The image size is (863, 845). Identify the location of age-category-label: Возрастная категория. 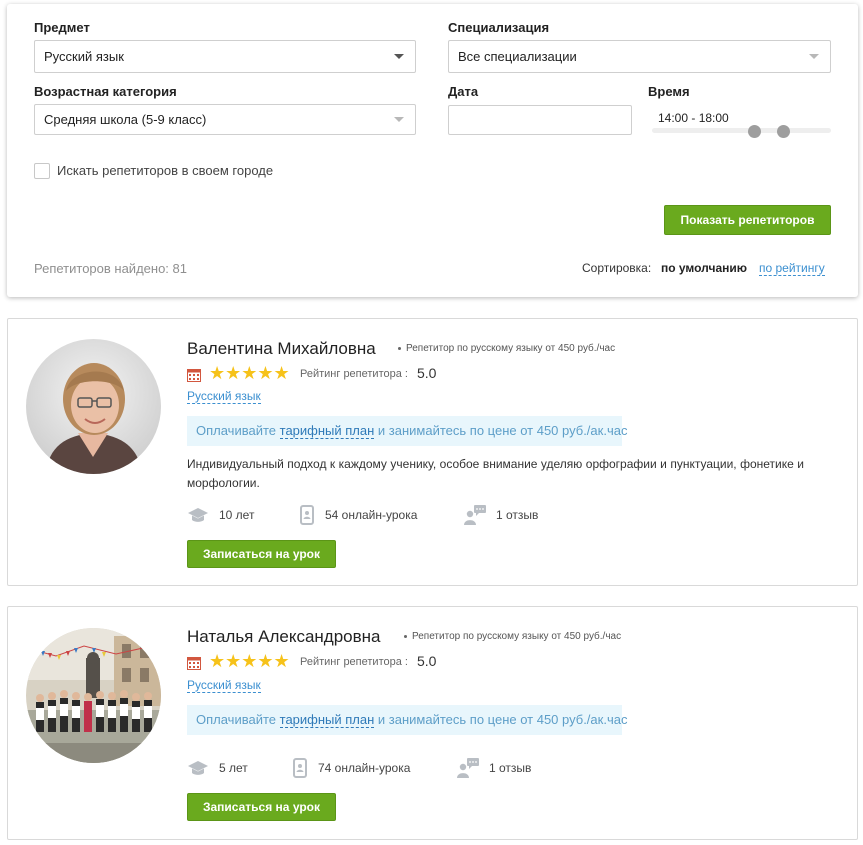
(105, 91).